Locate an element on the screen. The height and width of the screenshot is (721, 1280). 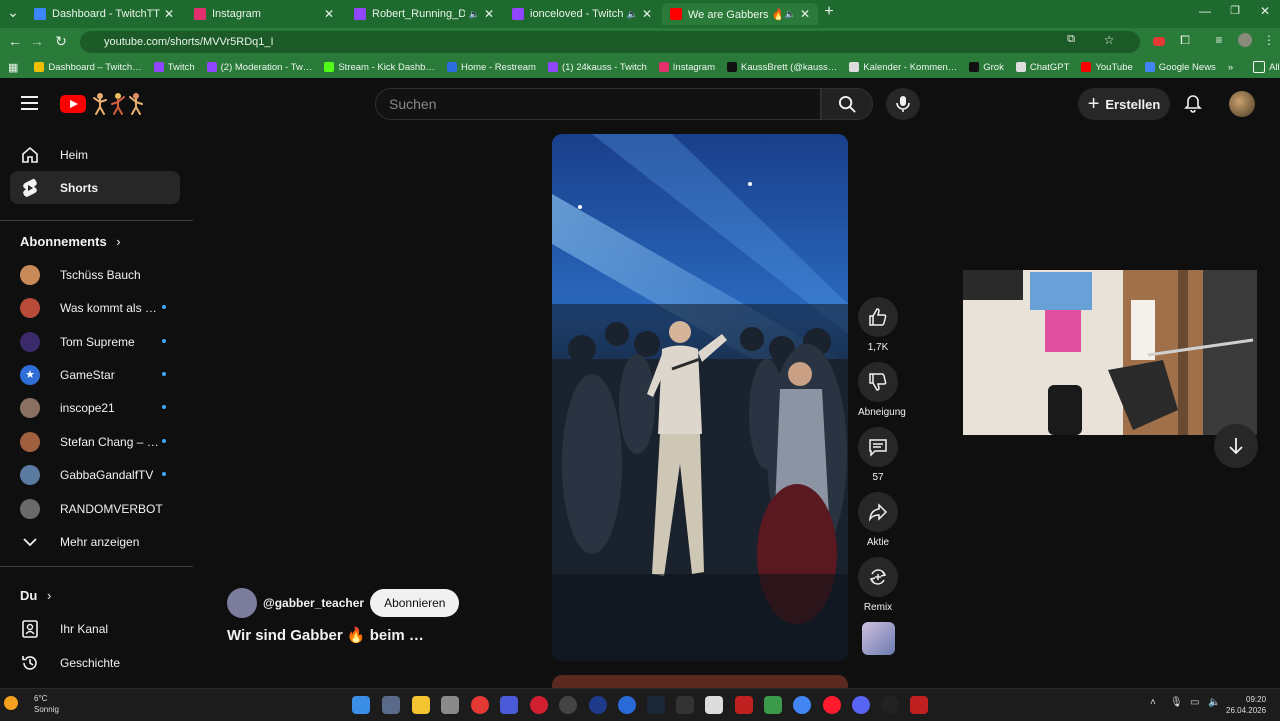
start-icon is located at coordinates (361, 705).